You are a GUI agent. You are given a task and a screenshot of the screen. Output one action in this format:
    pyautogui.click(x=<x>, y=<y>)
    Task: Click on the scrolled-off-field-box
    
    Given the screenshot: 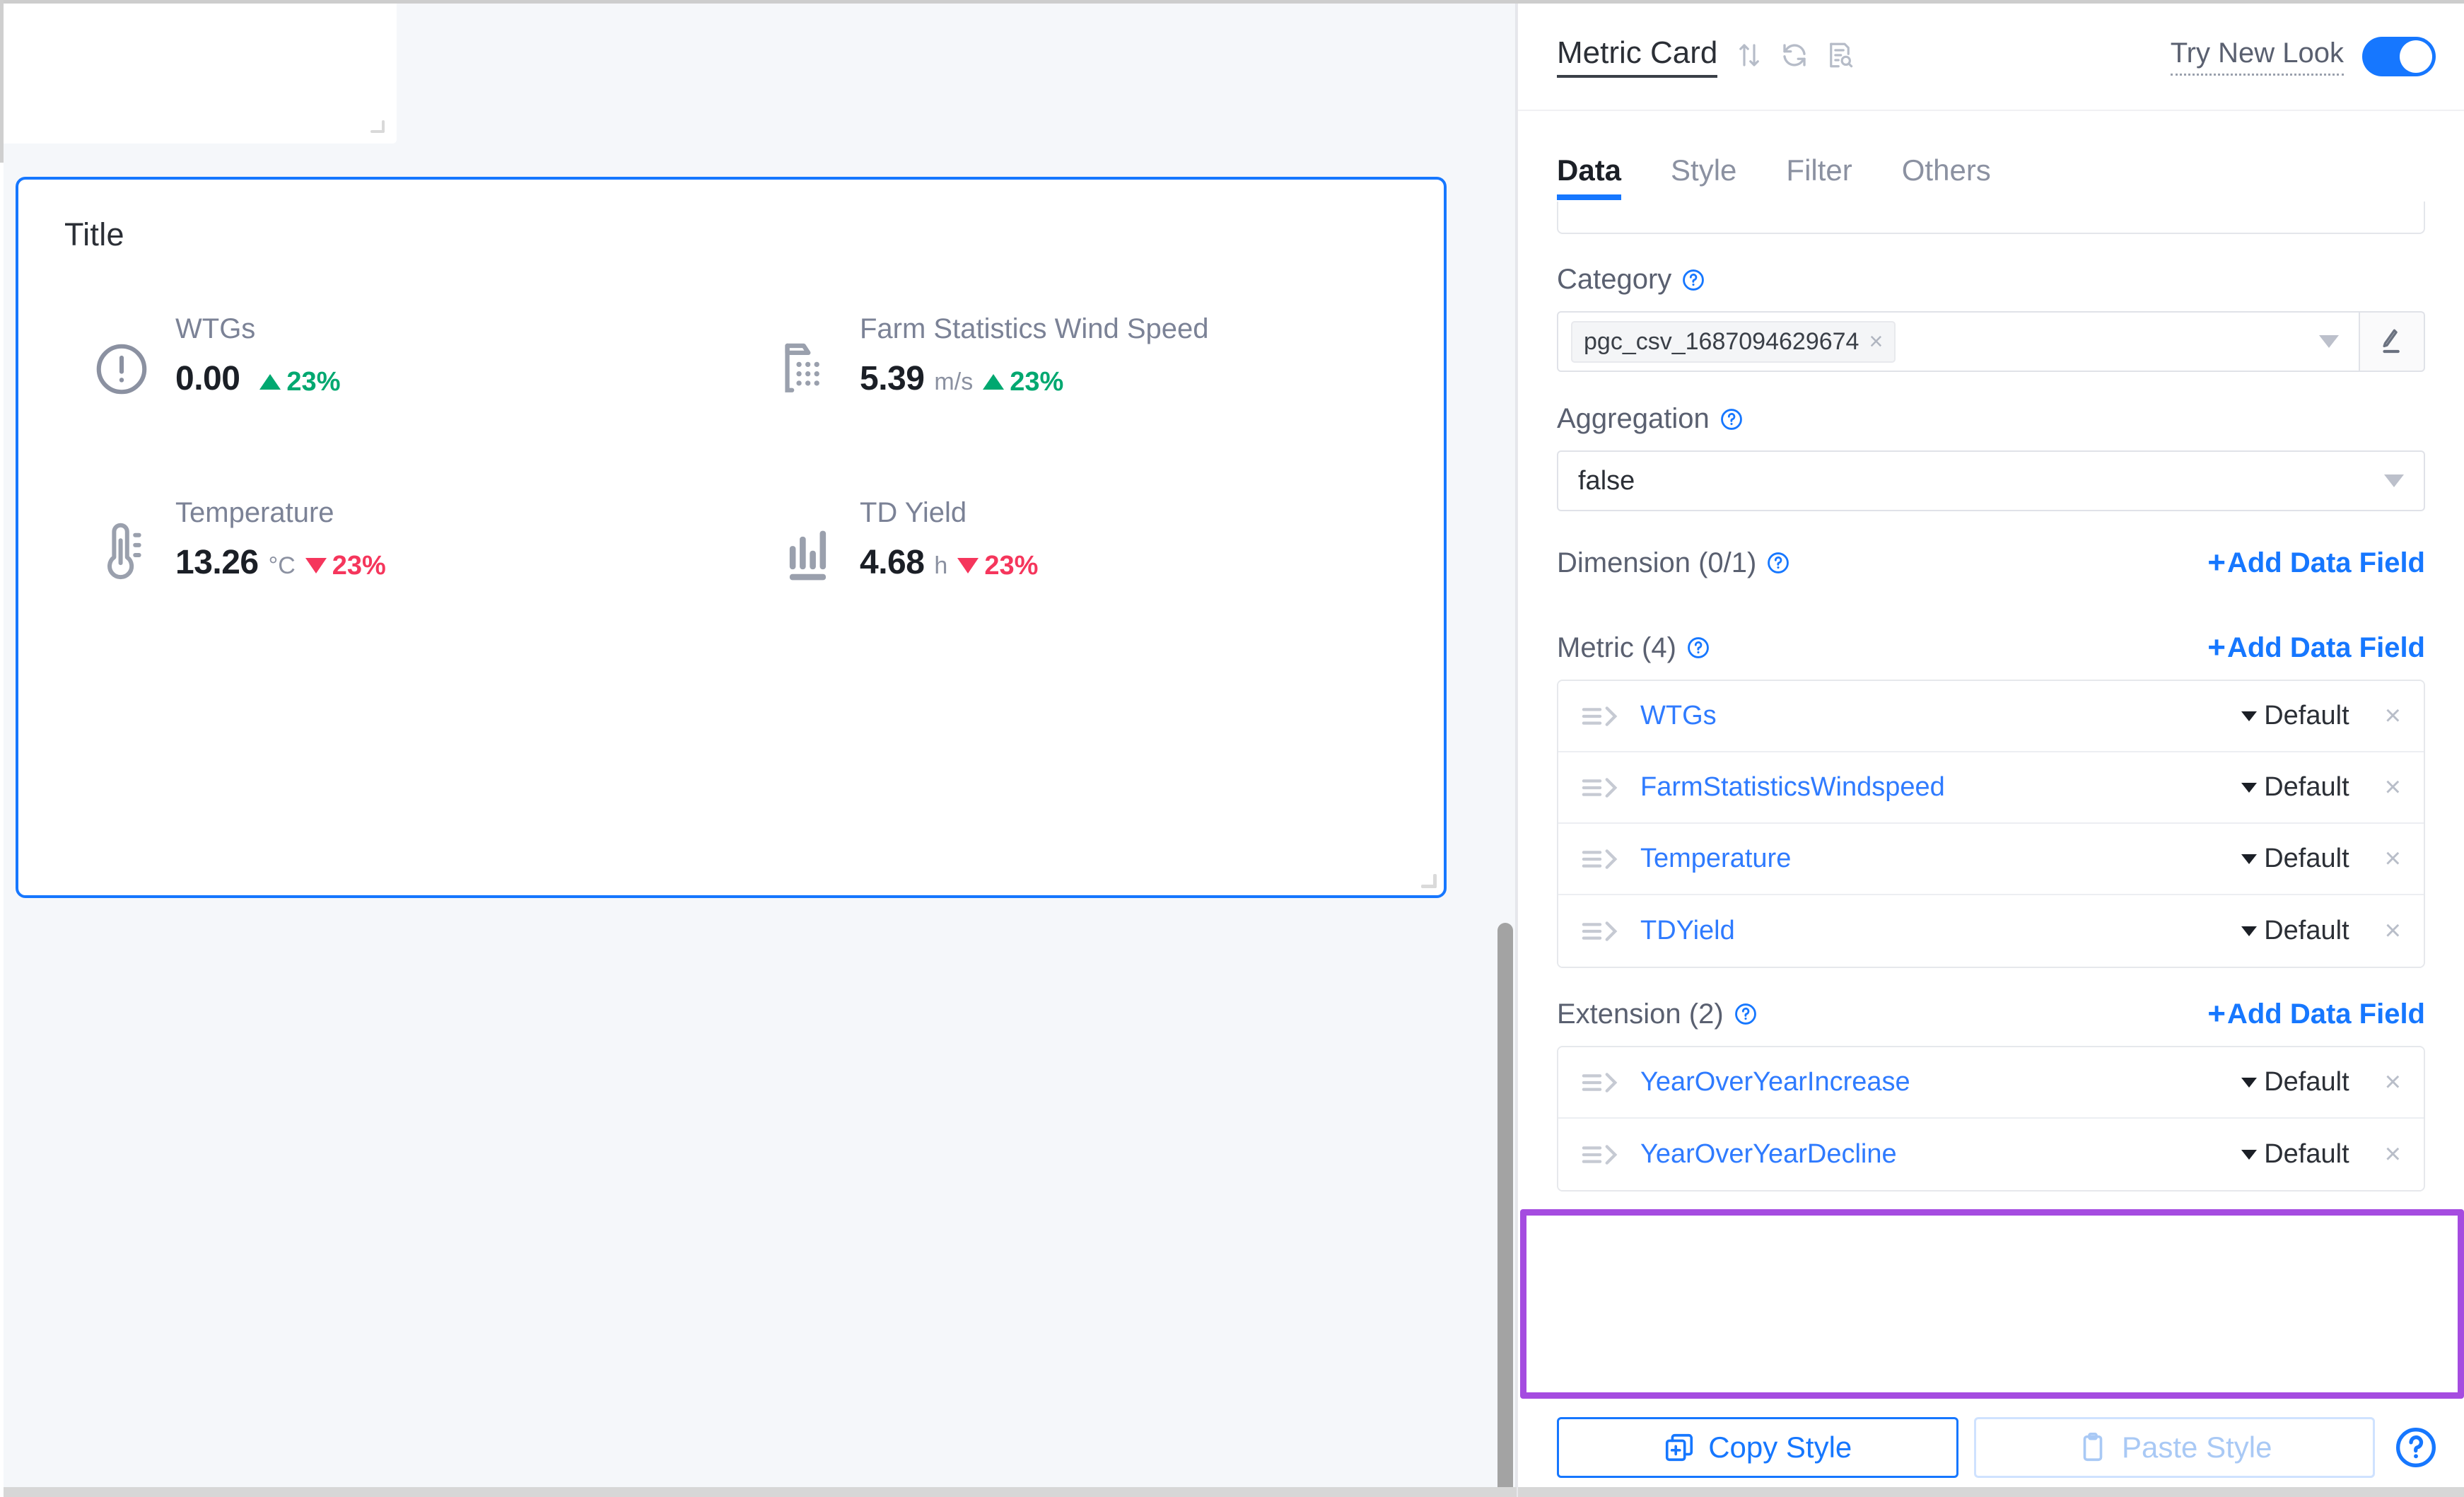 What is the action you would take?
    pyautogui.click(x=1991, y=218)
    